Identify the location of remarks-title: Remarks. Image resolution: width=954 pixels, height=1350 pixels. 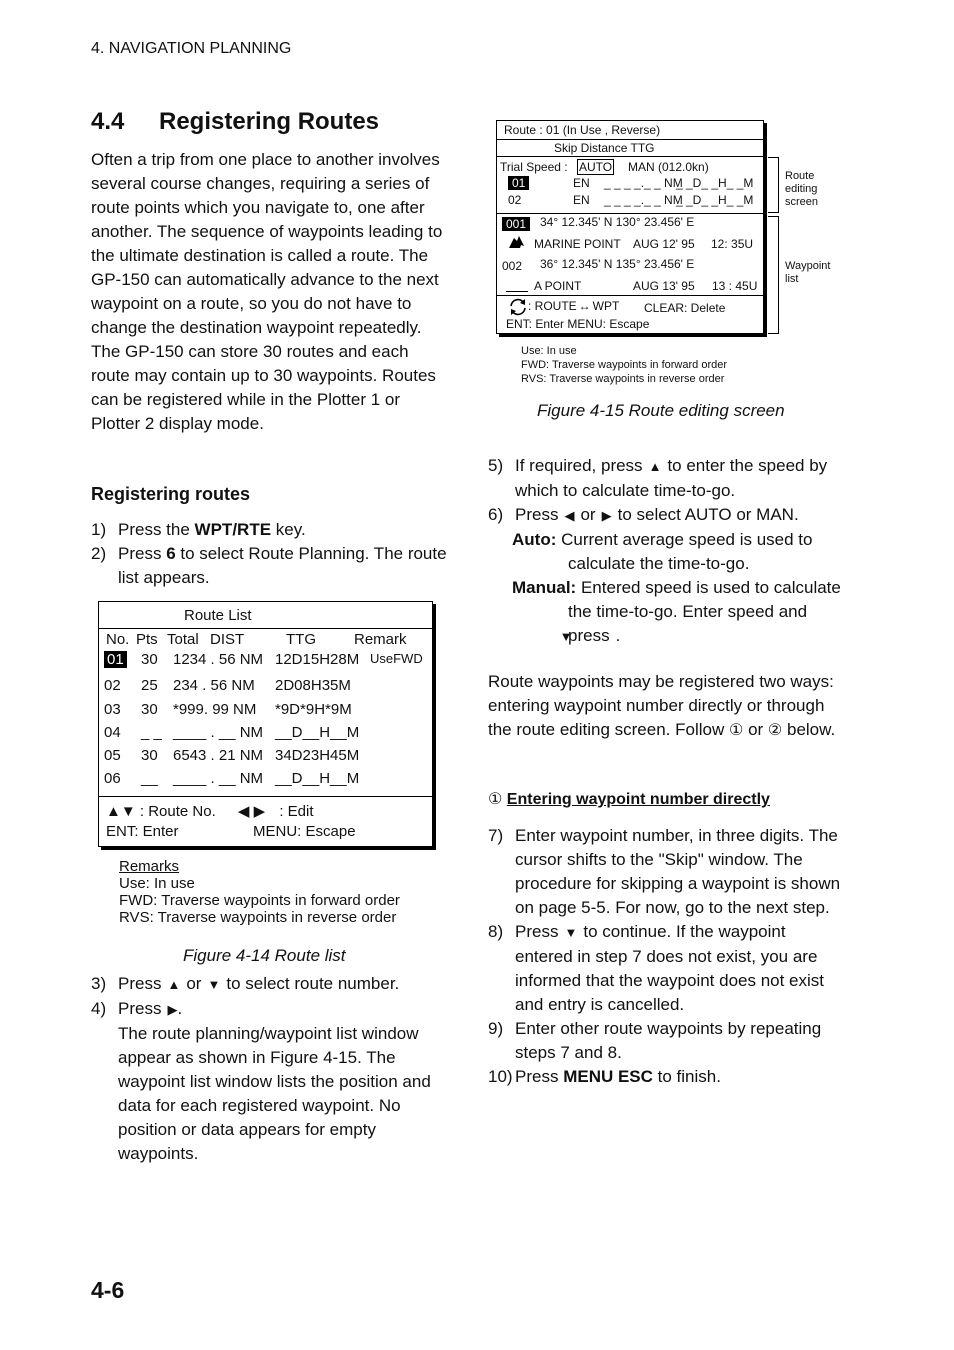
(149, 866).